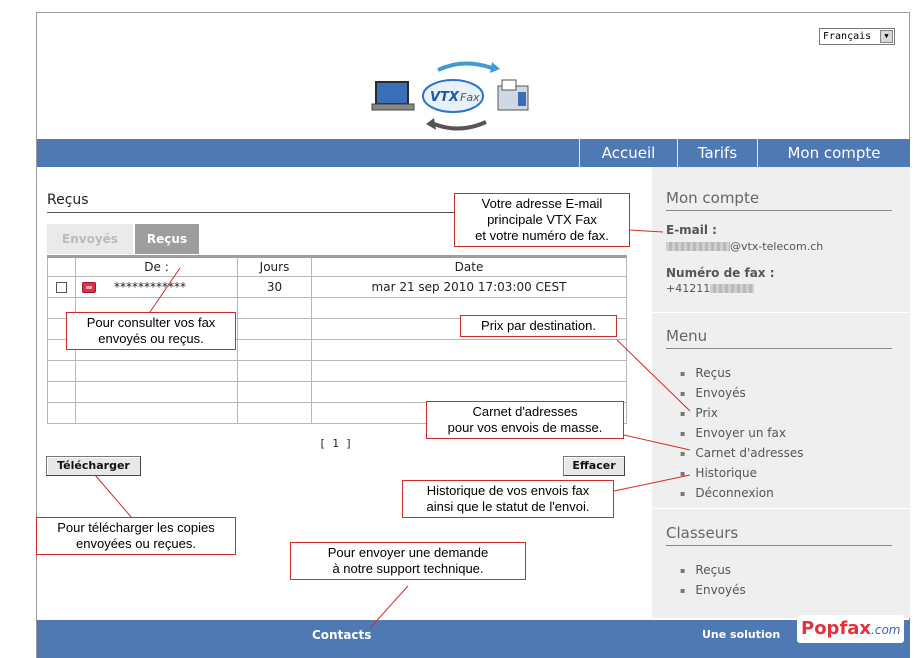 The image size is (924, 658). I want to click on page-title: Reçus, so click(68, 200).